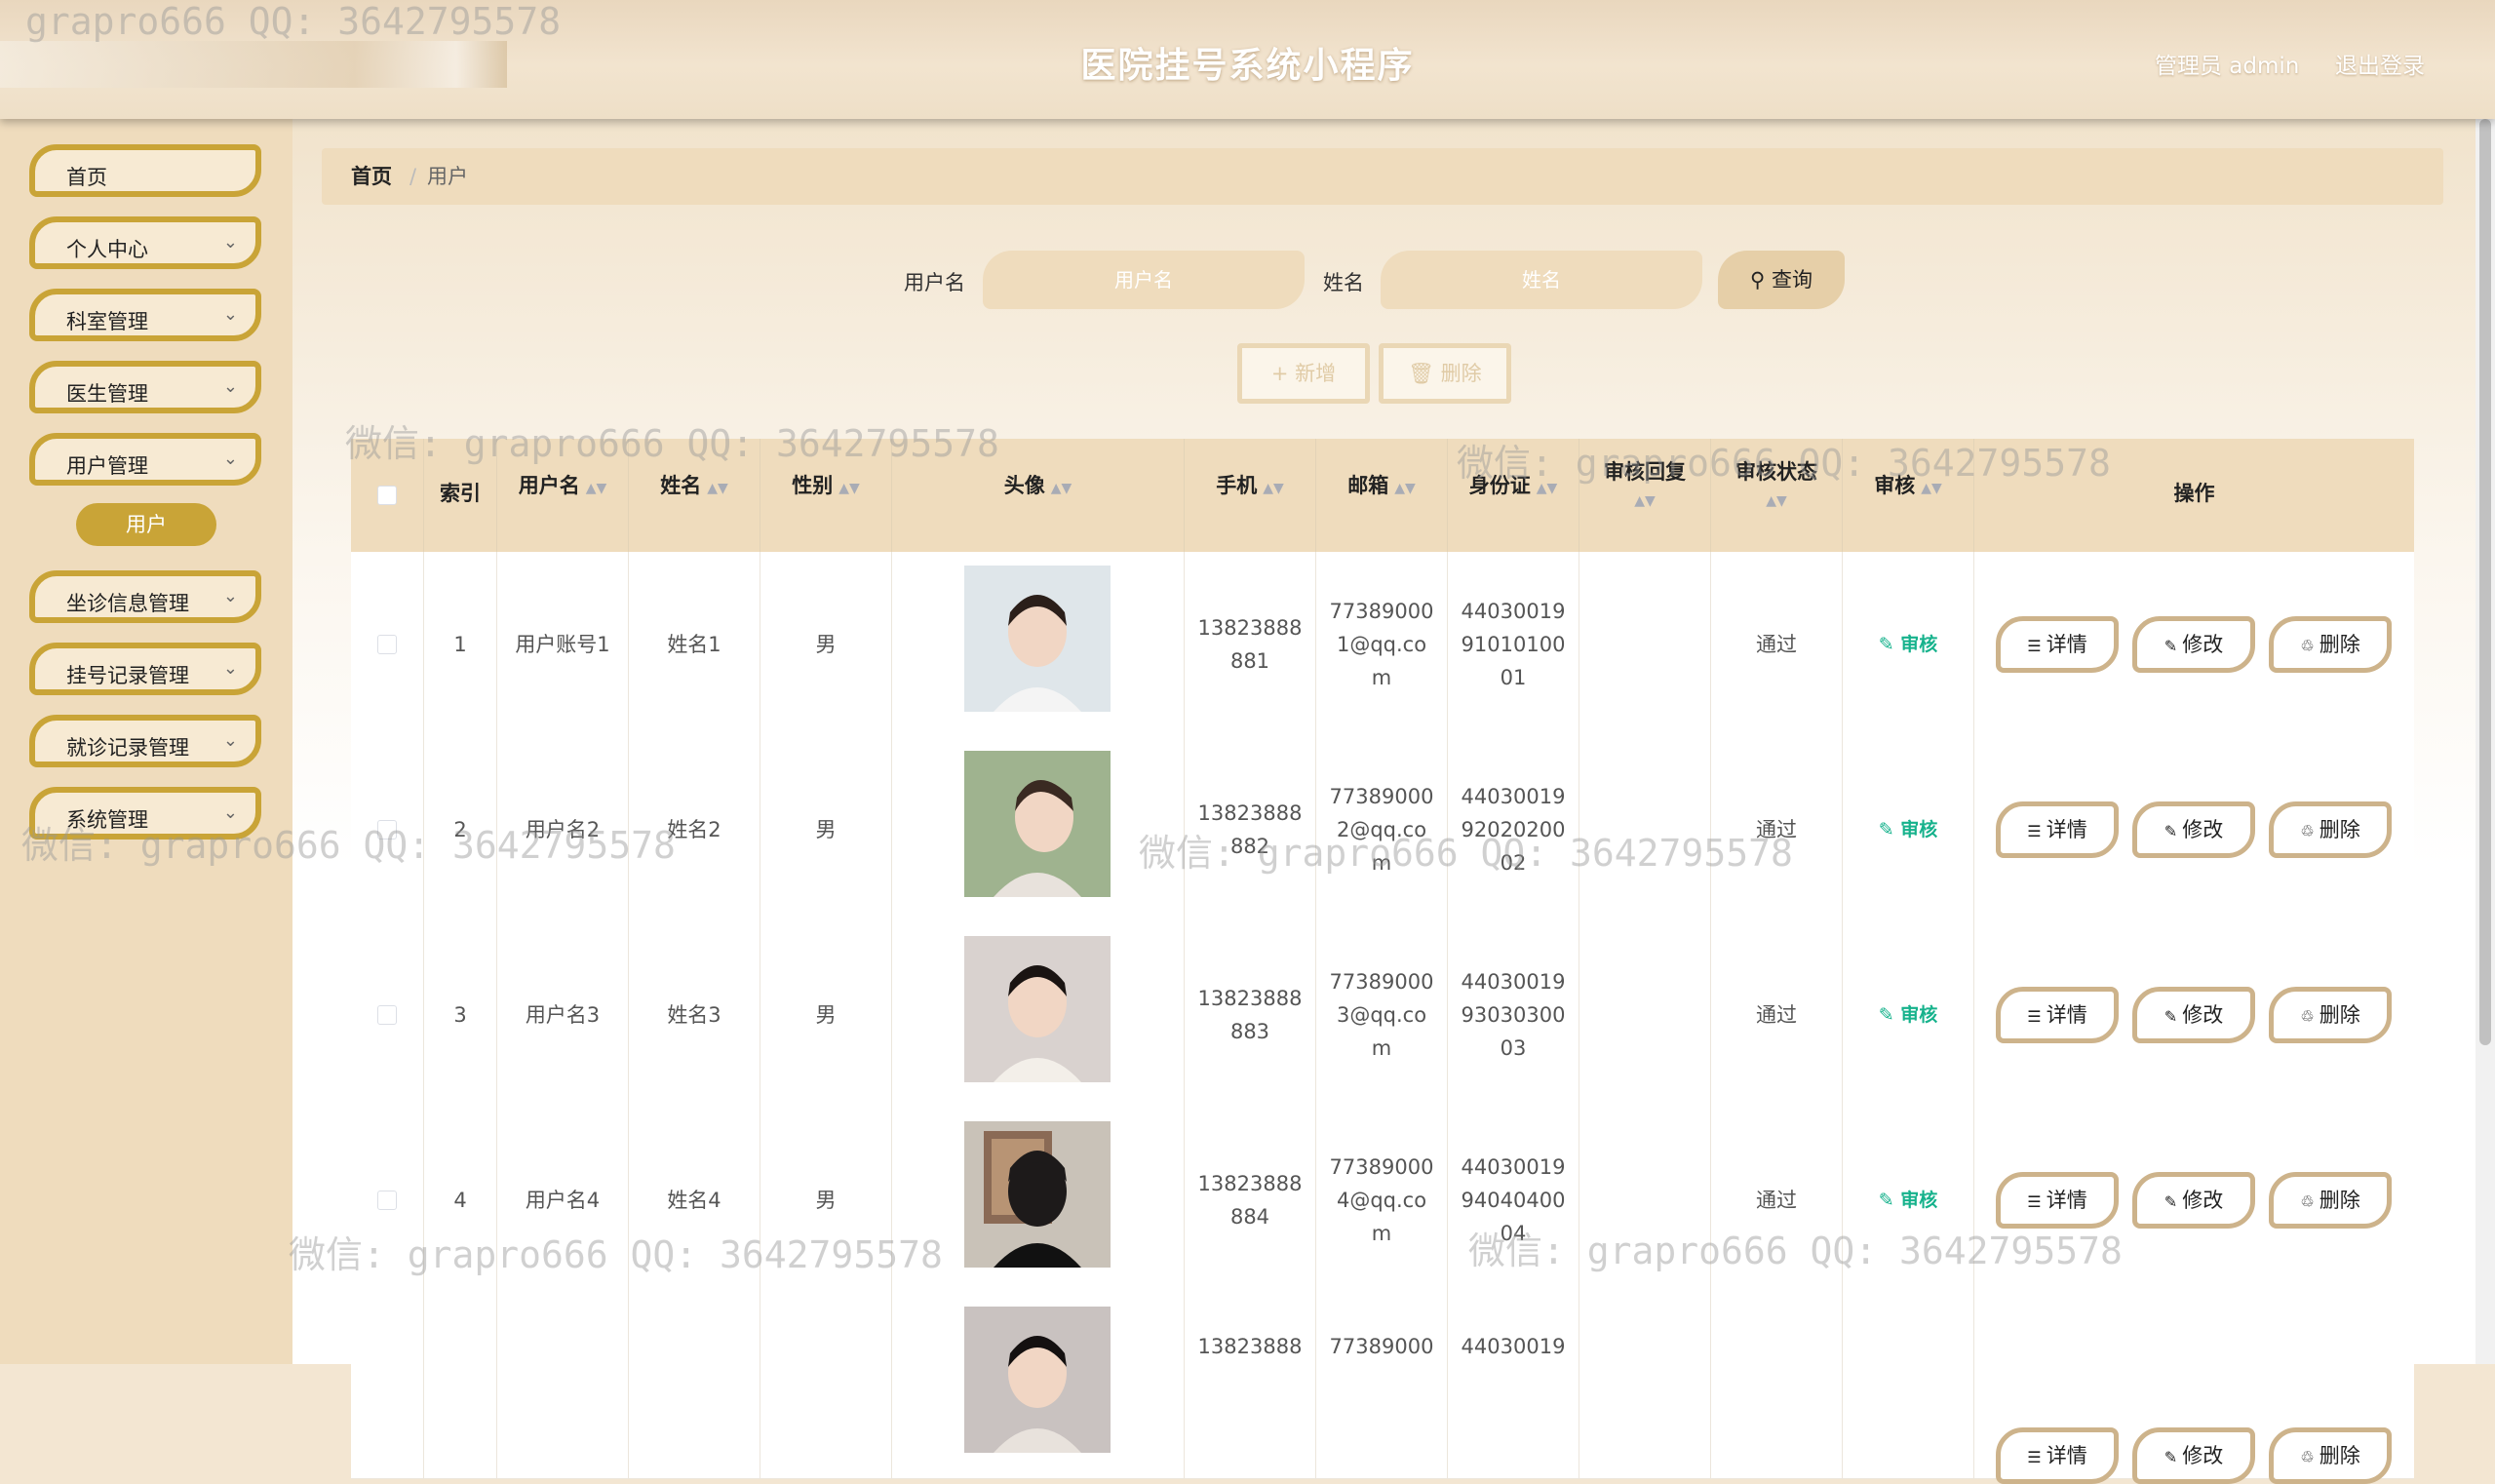 The width and height of the screenshot is (2495, 1484). I want to click on select-all-checkbox, so click(387, 495).